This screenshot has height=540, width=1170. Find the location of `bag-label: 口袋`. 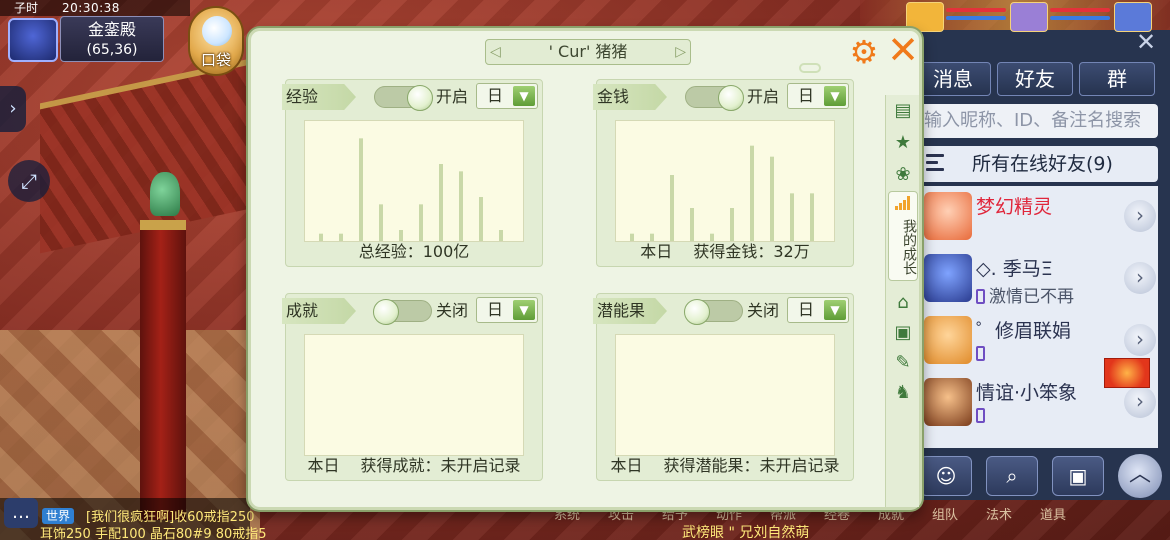

bag-label: 口袋 is located at coordinates (215, 60).